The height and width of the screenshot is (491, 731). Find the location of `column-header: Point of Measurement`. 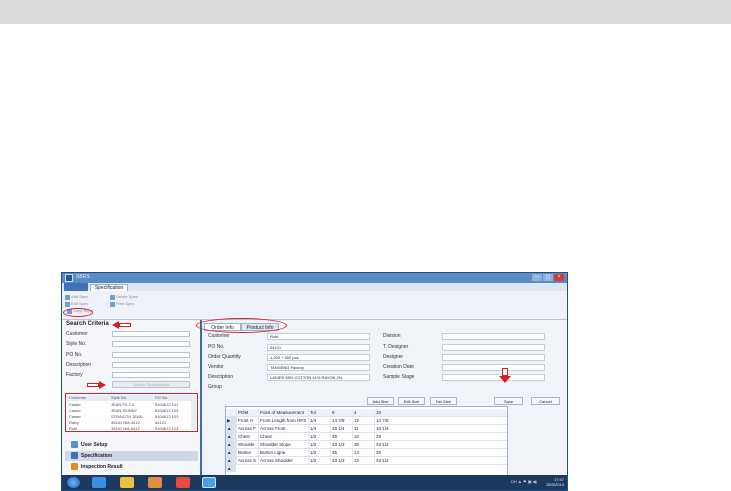

column-header: Point of Measurement is located at coordinates (283, 412).